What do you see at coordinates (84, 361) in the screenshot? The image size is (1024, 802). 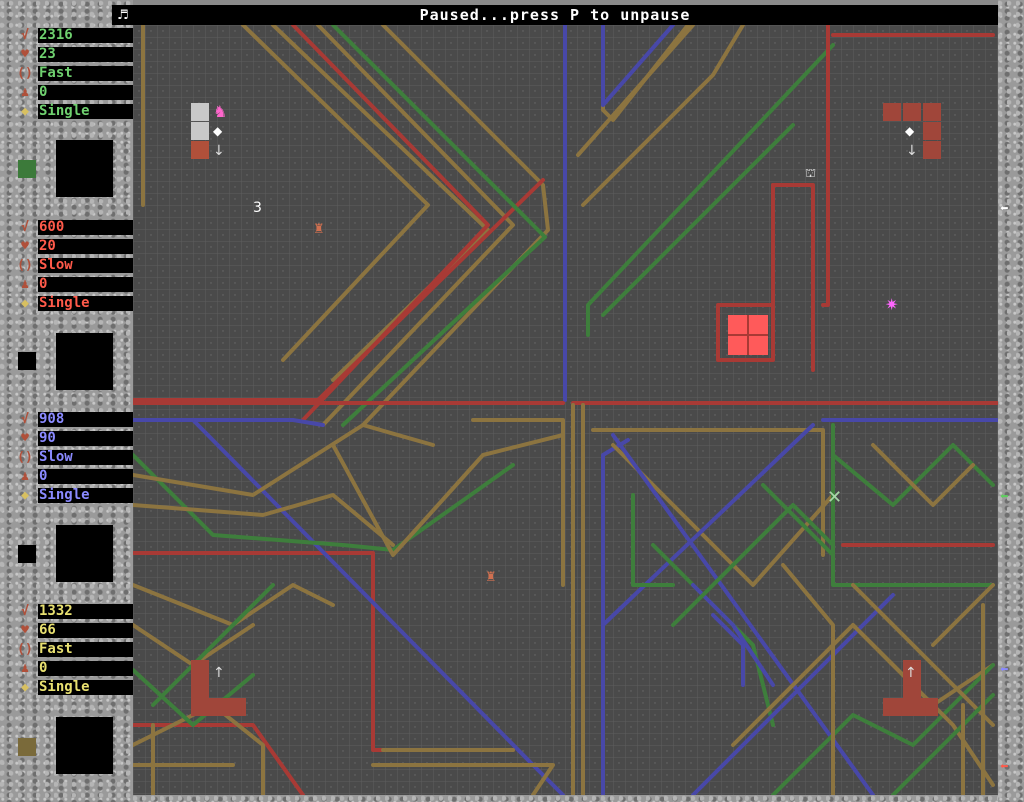 I see `player-2-next-piece-preview` at bounding box center [84, 361].